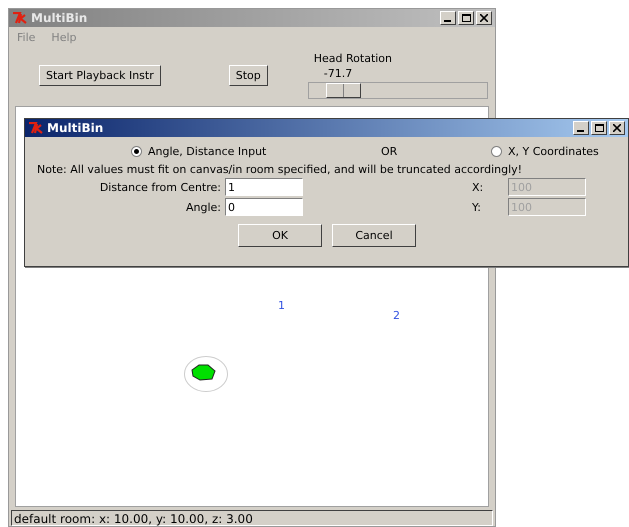  What do you see at coordinates (476, 207) in the screenshot?
I see `field-label: Y:` at bounding box center [476, 207].